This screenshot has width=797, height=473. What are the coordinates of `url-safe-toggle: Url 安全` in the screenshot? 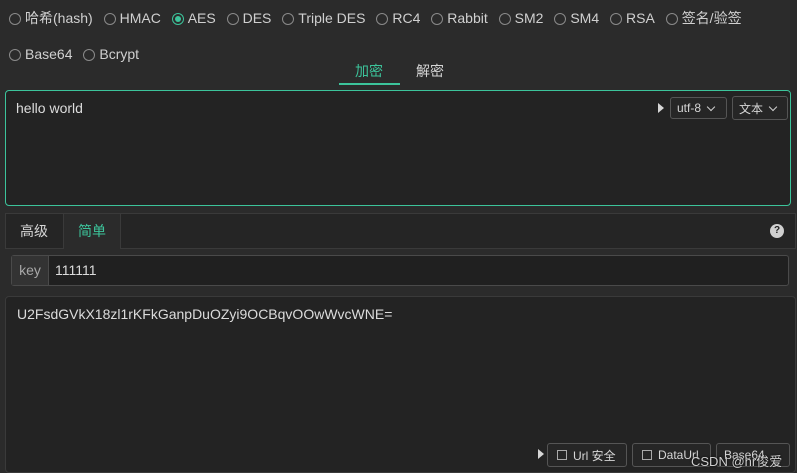 It's located at (587, 455).